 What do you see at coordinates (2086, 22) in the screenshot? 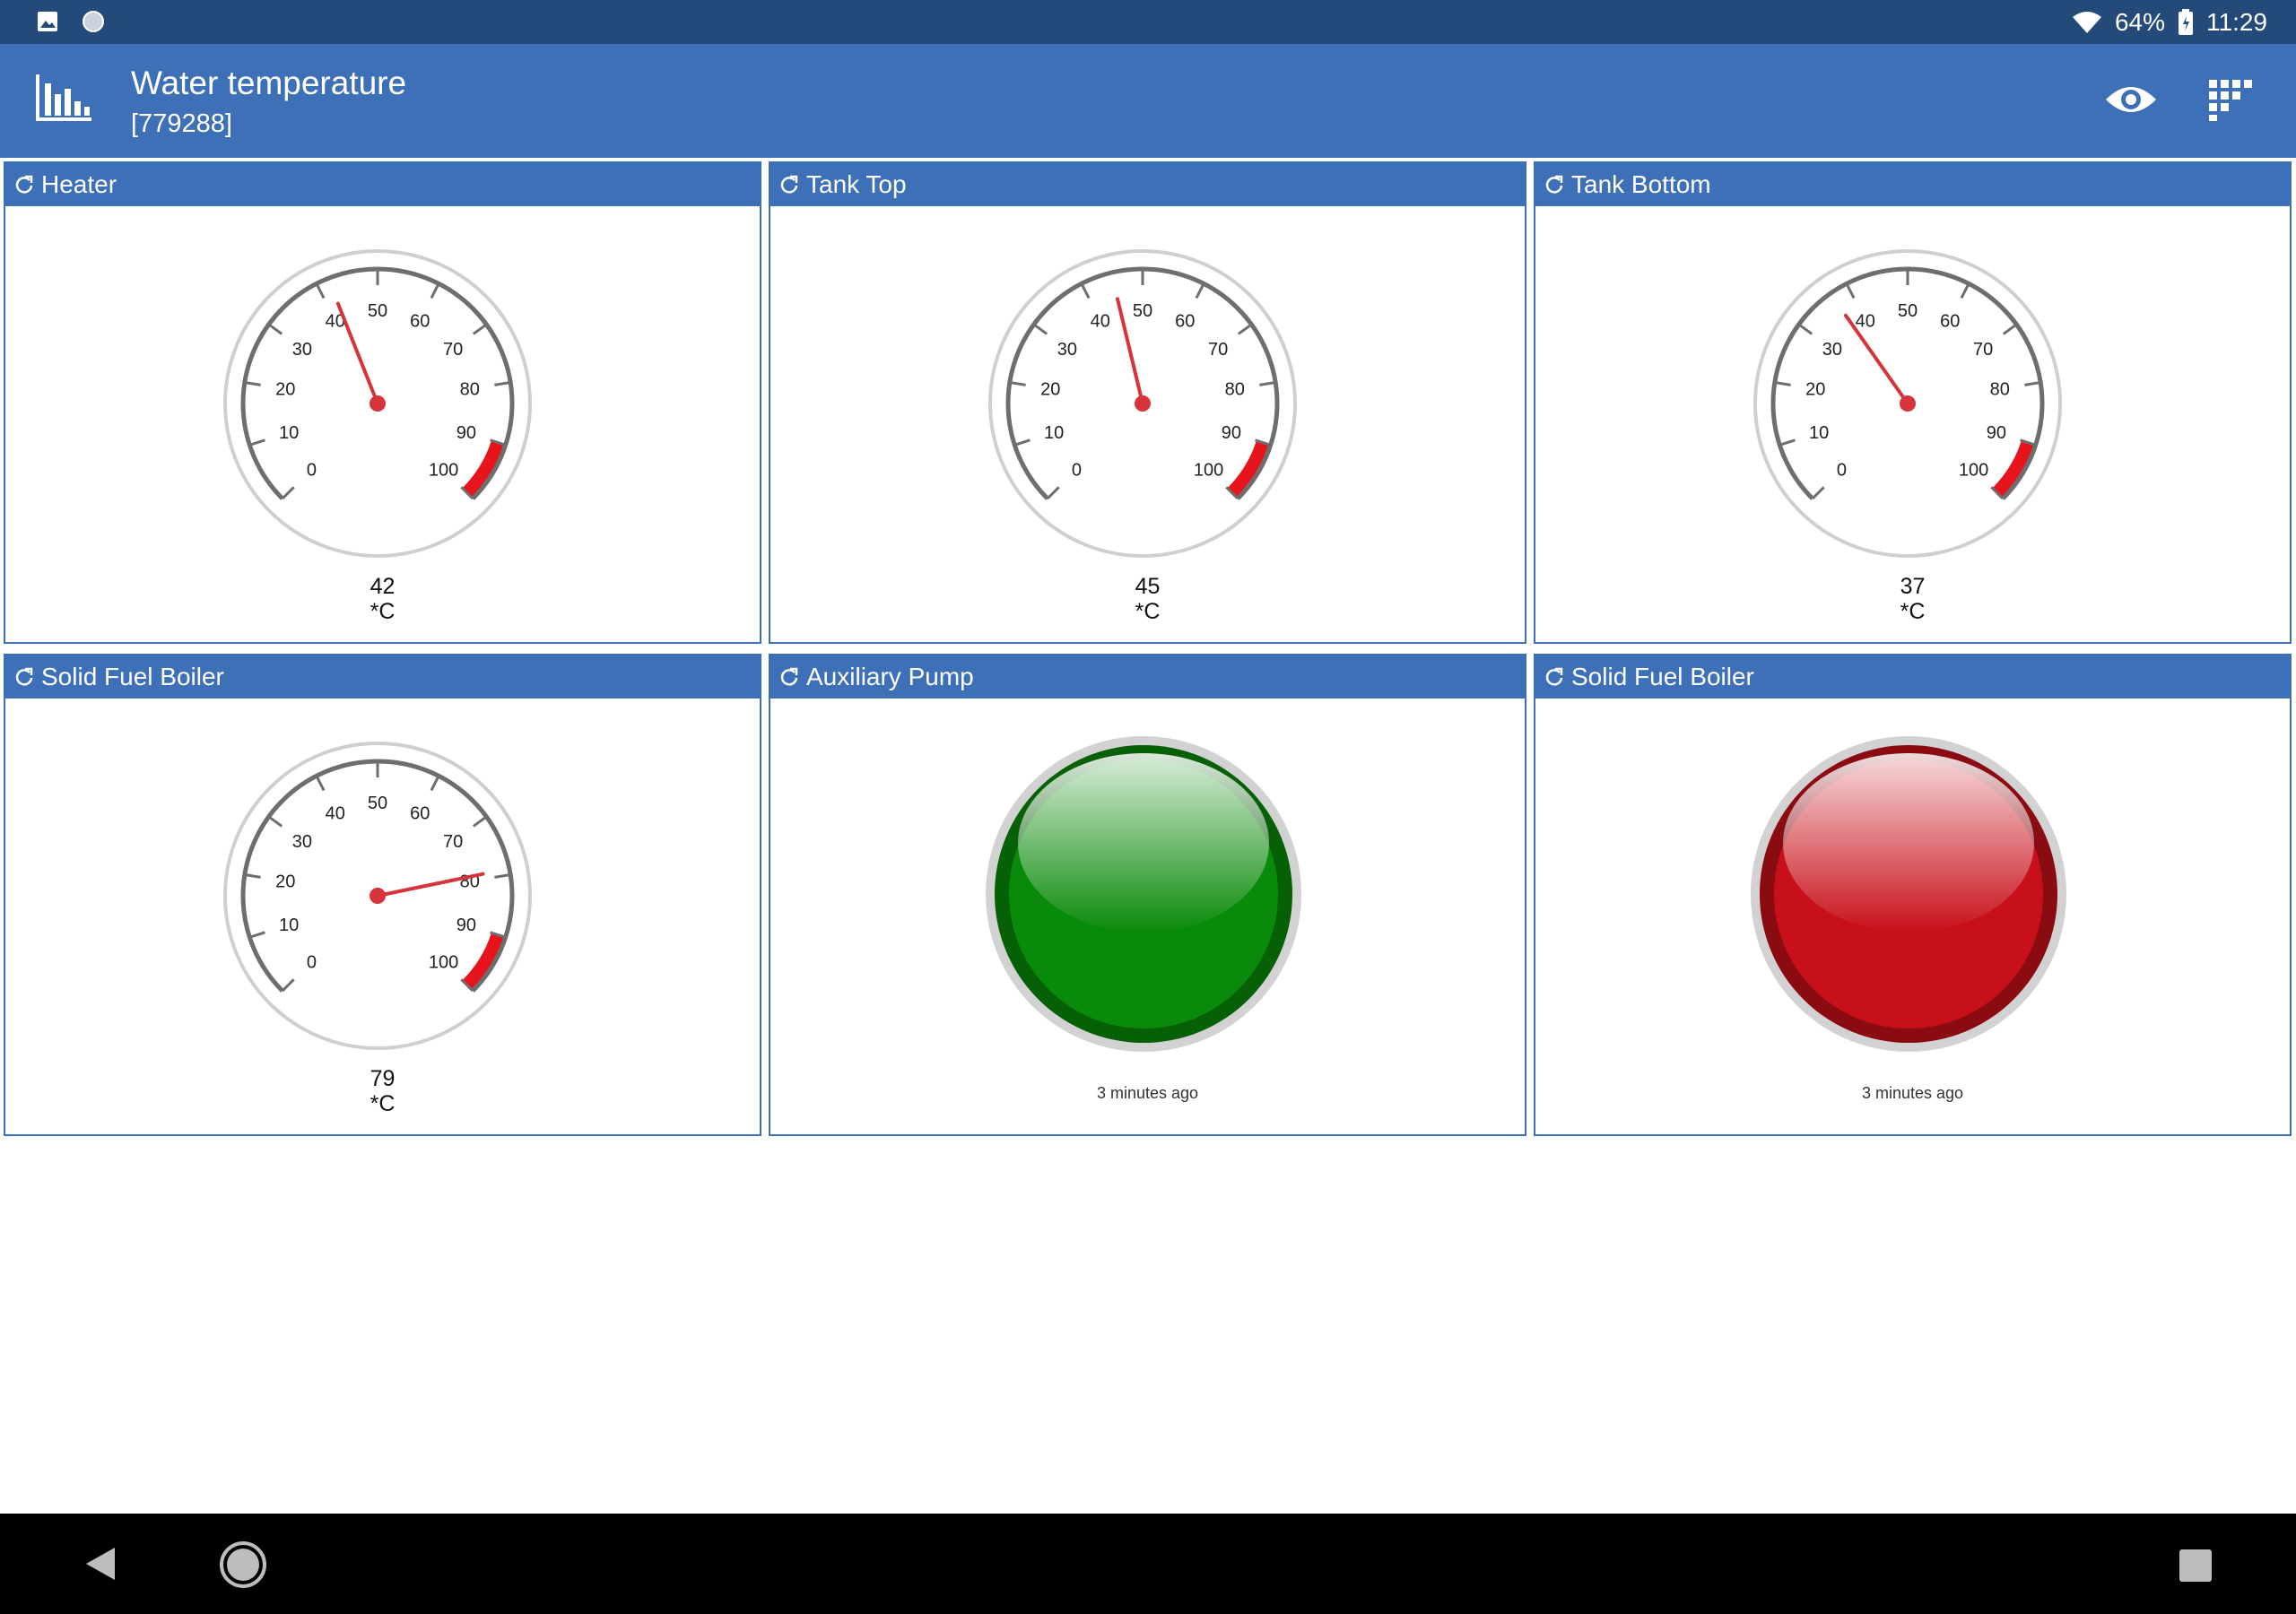
I see `wifi-icon` at bounding box center [2086, 22].